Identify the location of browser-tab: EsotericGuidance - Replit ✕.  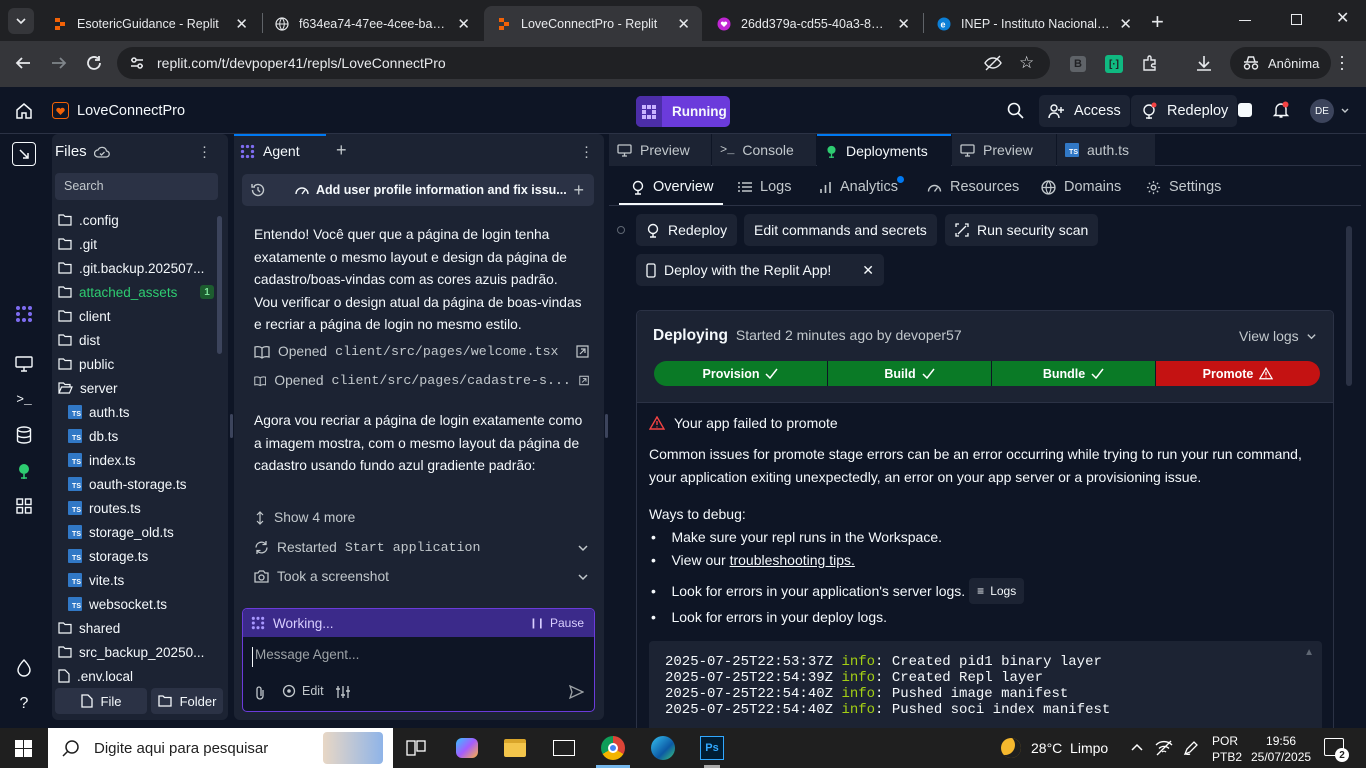
(150, 23).